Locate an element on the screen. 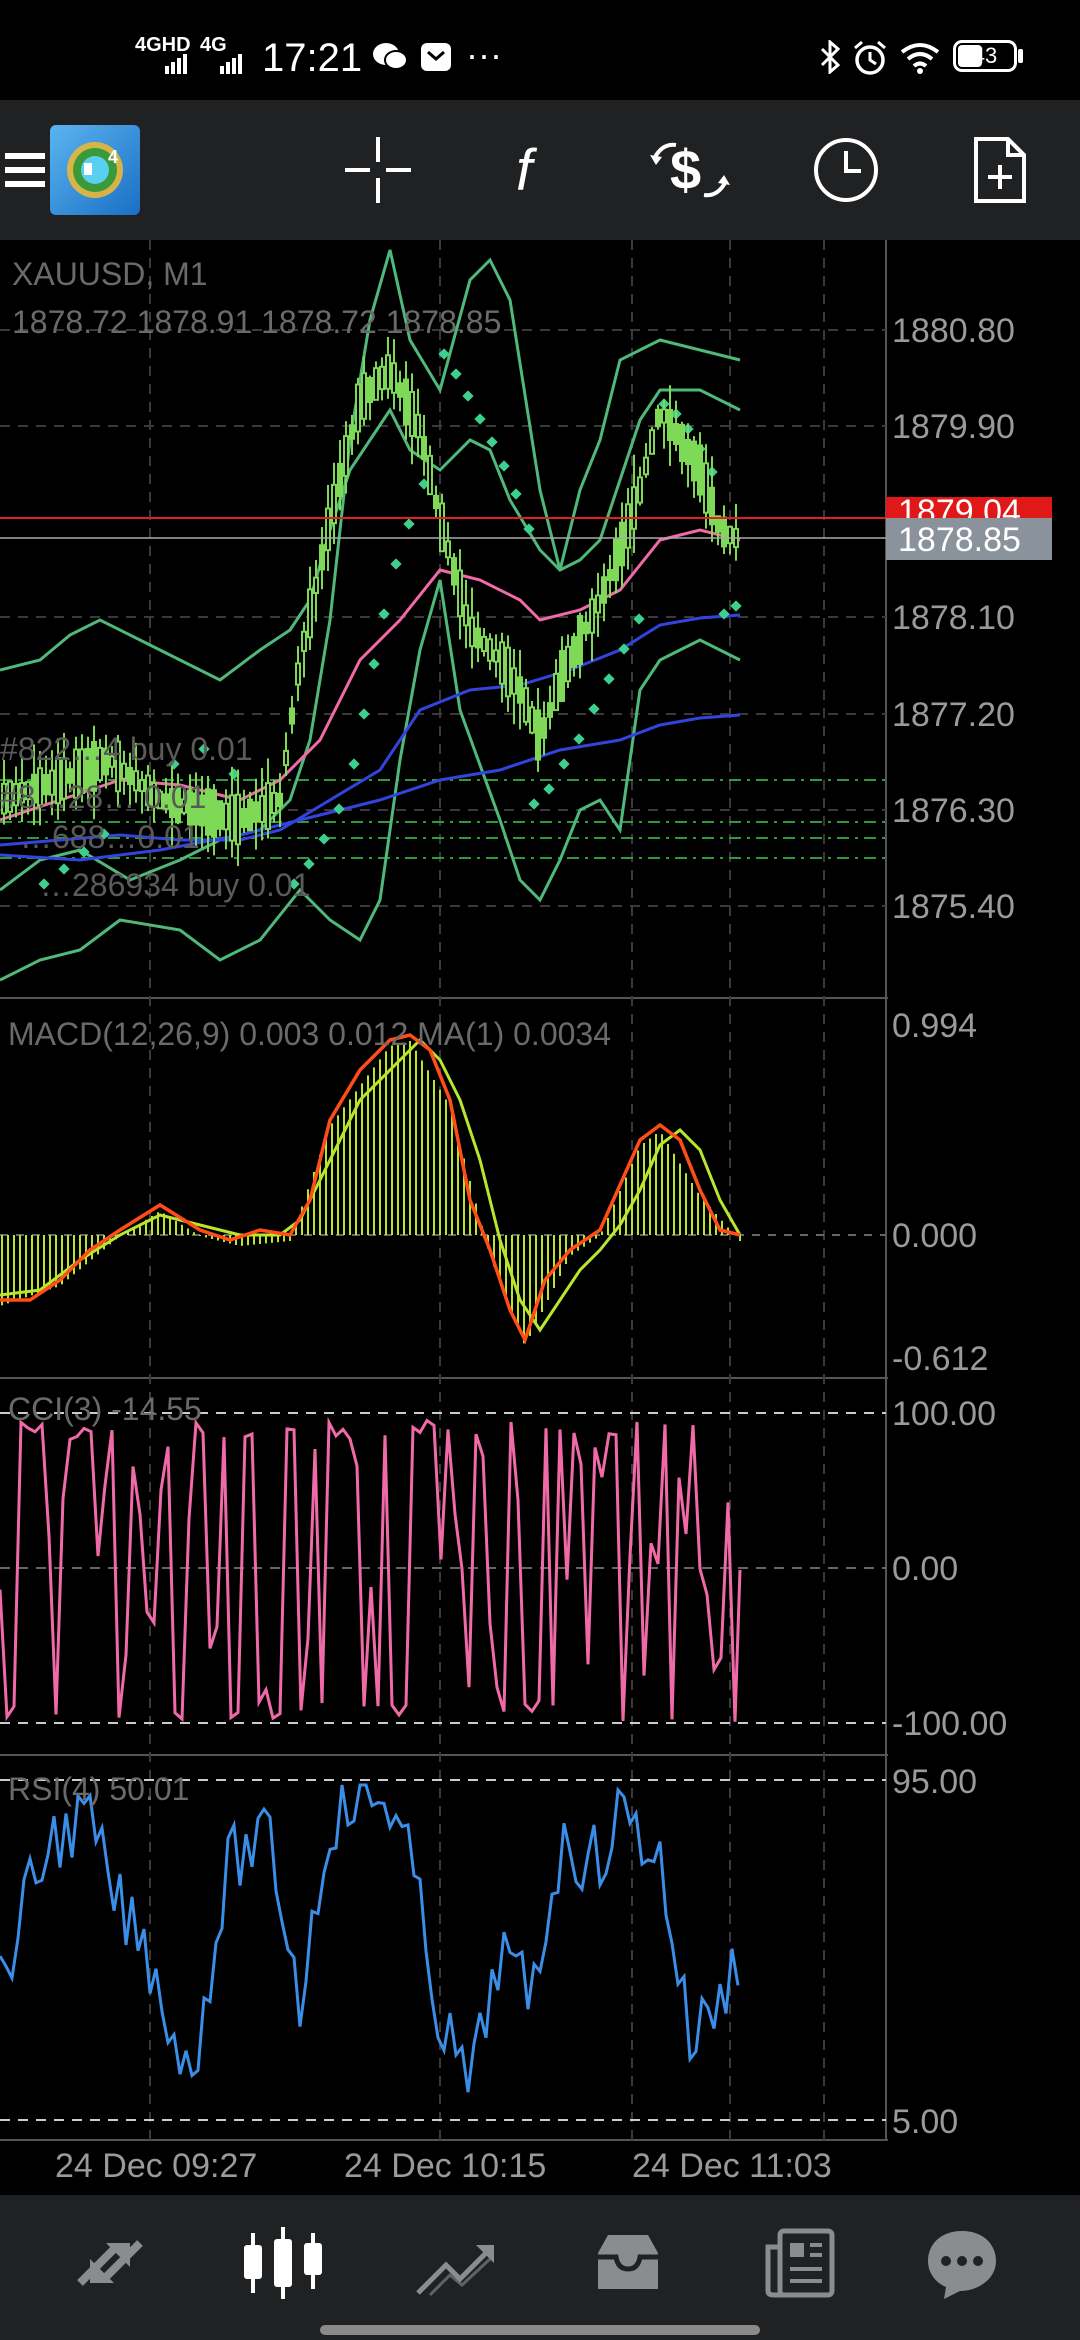 This screenshot has width=1080, height=2340. wechat-icon is located at coordinates (390, 58).